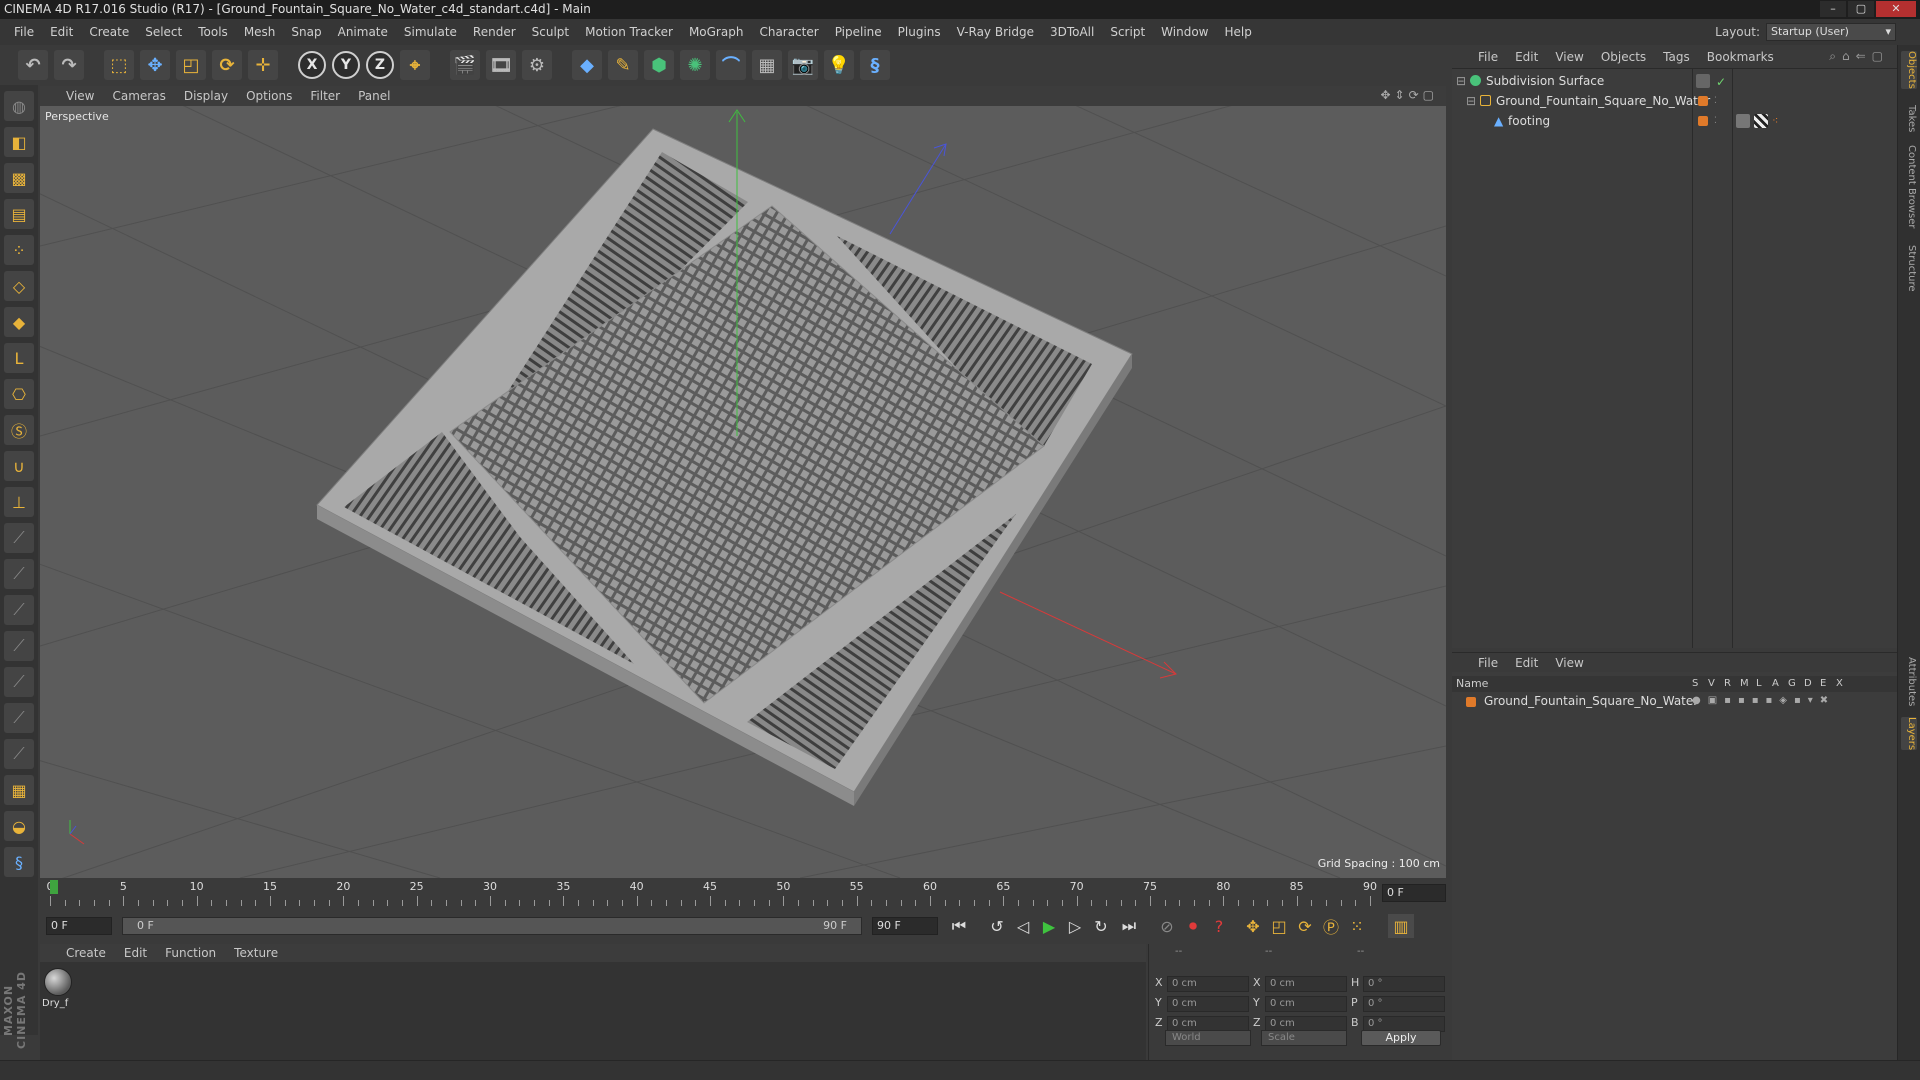 The width and height of the screenshot is (1920, 1080). I want to click on size-y-field: 0 cm, so click(1306, 1004).